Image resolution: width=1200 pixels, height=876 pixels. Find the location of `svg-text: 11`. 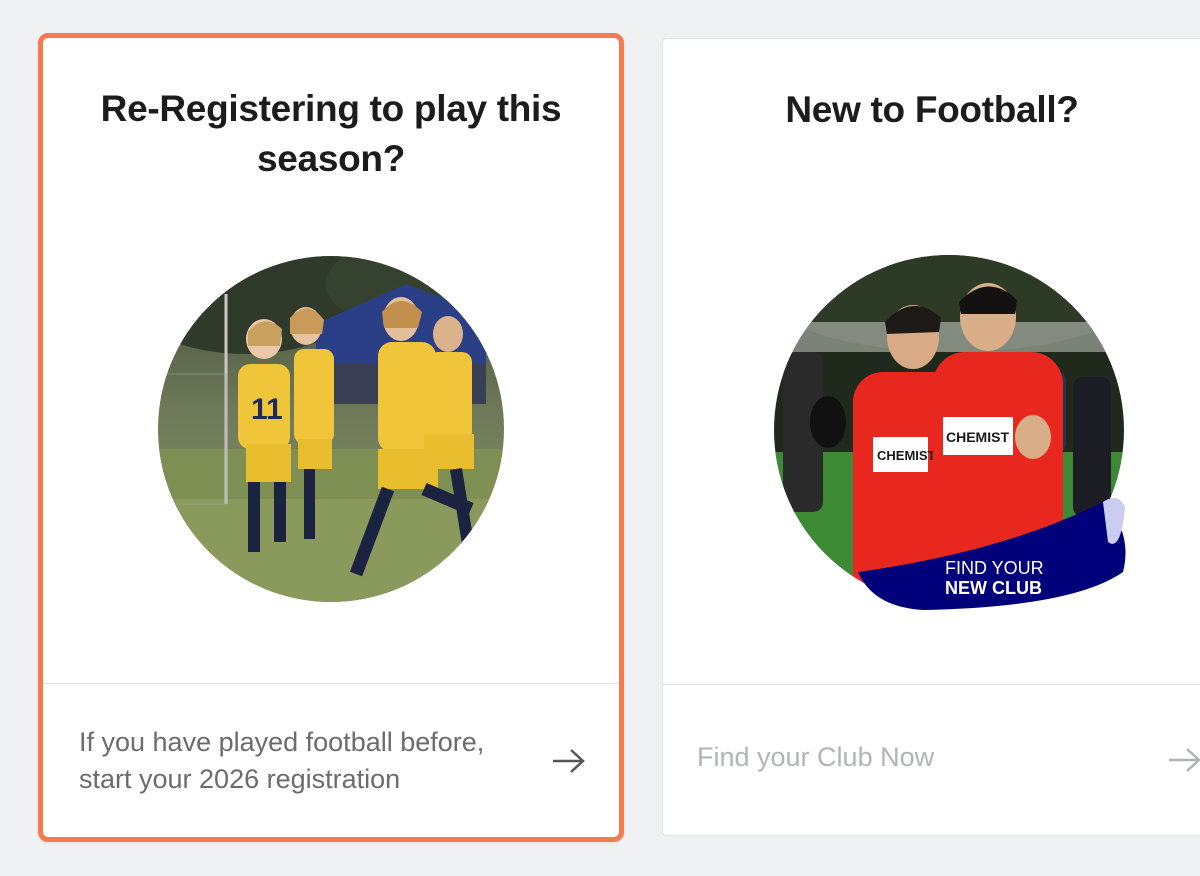

svg-text: 11 is located at coordinates (267, 409).